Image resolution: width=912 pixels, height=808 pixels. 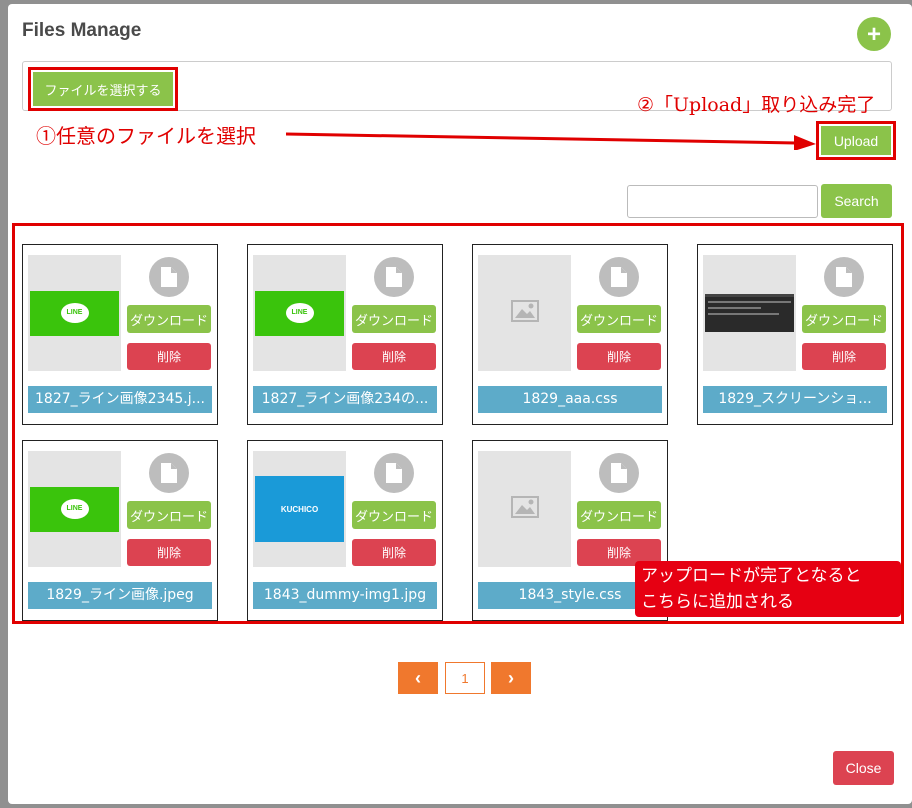 What do you see at coordinates (345, 595) in the screenshot?
I see `file-name: 1843_dummy-img1.jpg` at bounding box center [345, 595].